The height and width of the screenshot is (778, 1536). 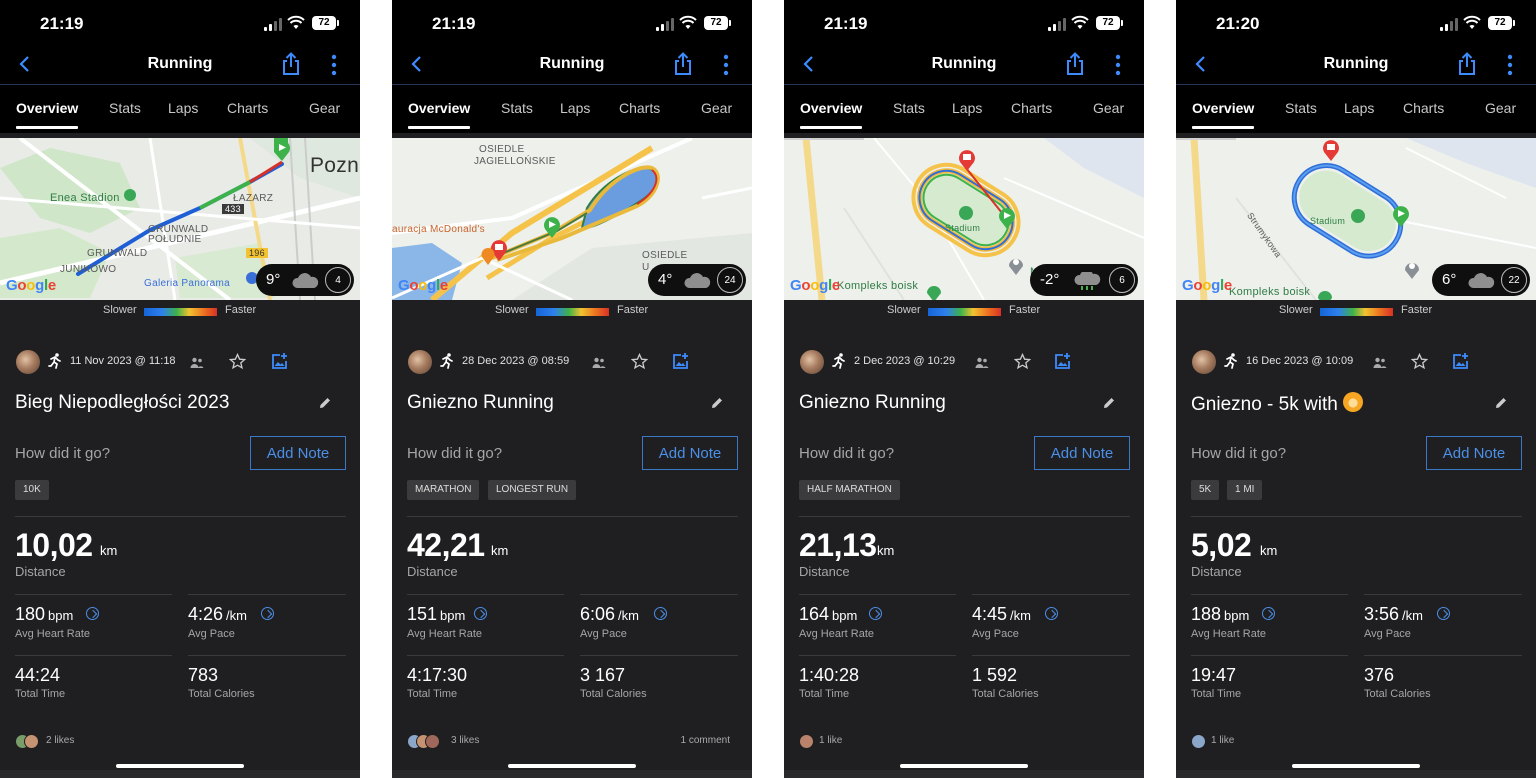 I want to click on weather-badge: 4° 24, so click(x=697, y=280).